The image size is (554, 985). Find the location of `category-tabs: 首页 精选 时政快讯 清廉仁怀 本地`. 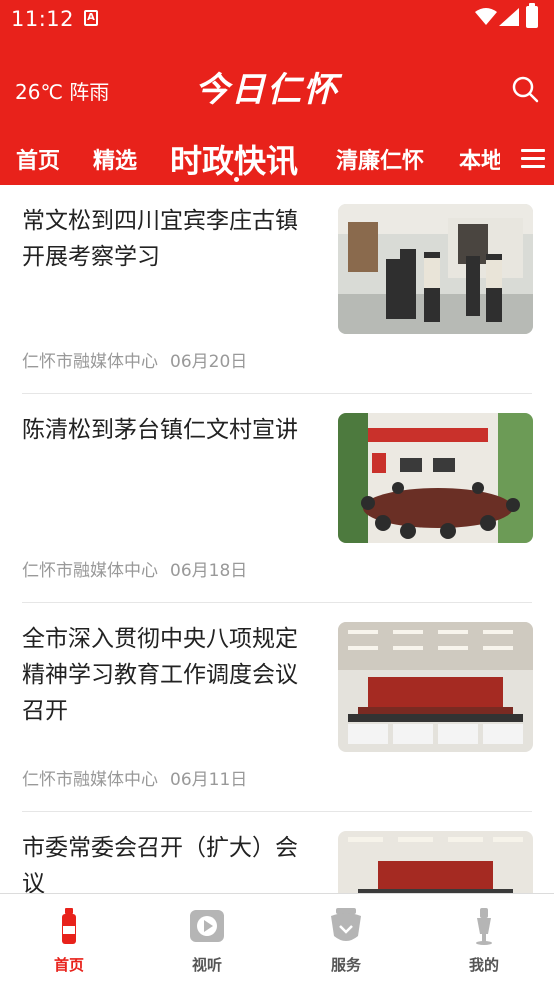

category-tabs: 首页 精选 时政快讯 清廉仁怀 本地 is located at coordinates (277, 159).